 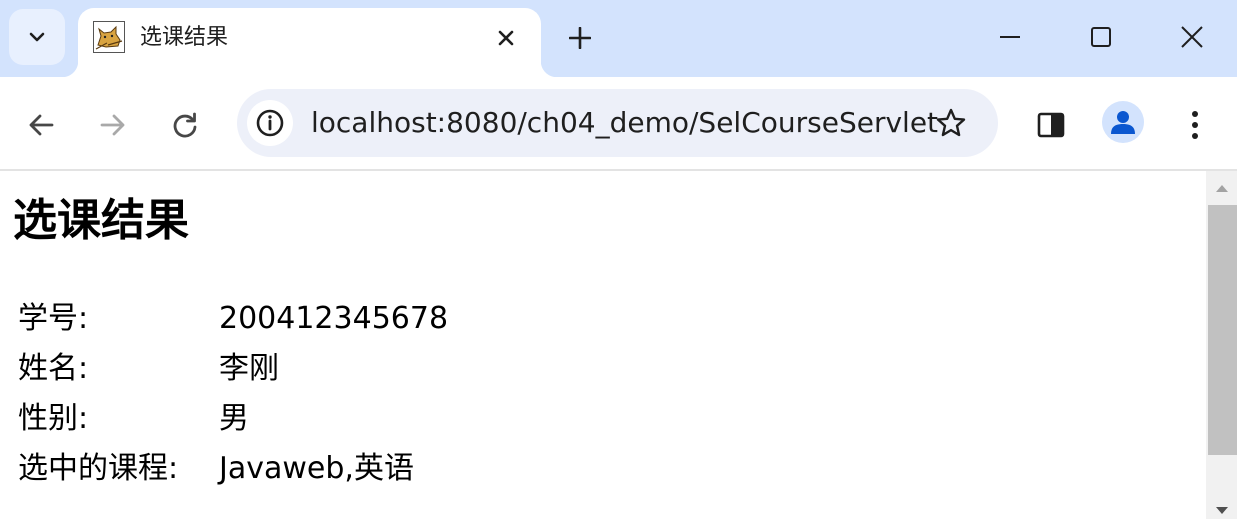 I want to click on tab-strip: 选课结果, so click(x=618, y=38).